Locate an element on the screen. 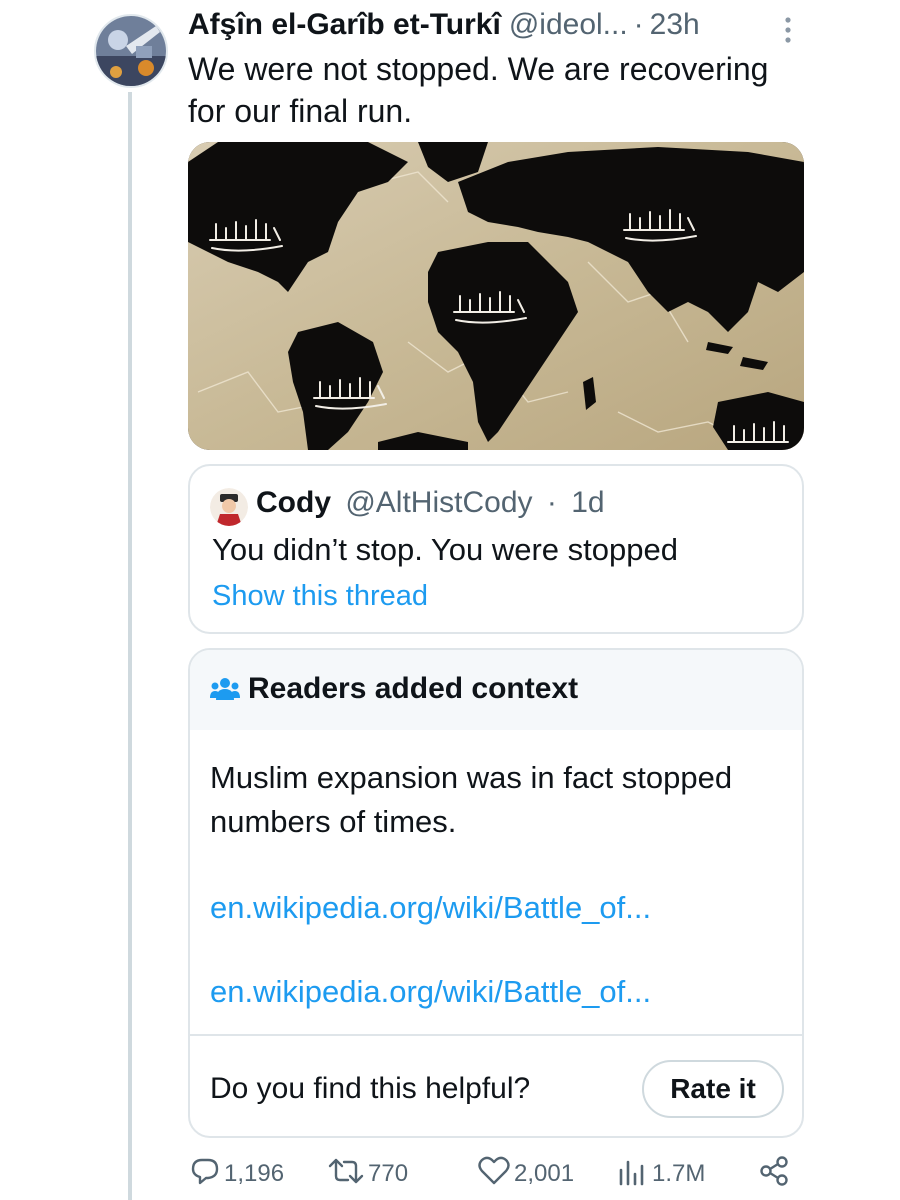  views-icon is located at coordinates (634, 1174).